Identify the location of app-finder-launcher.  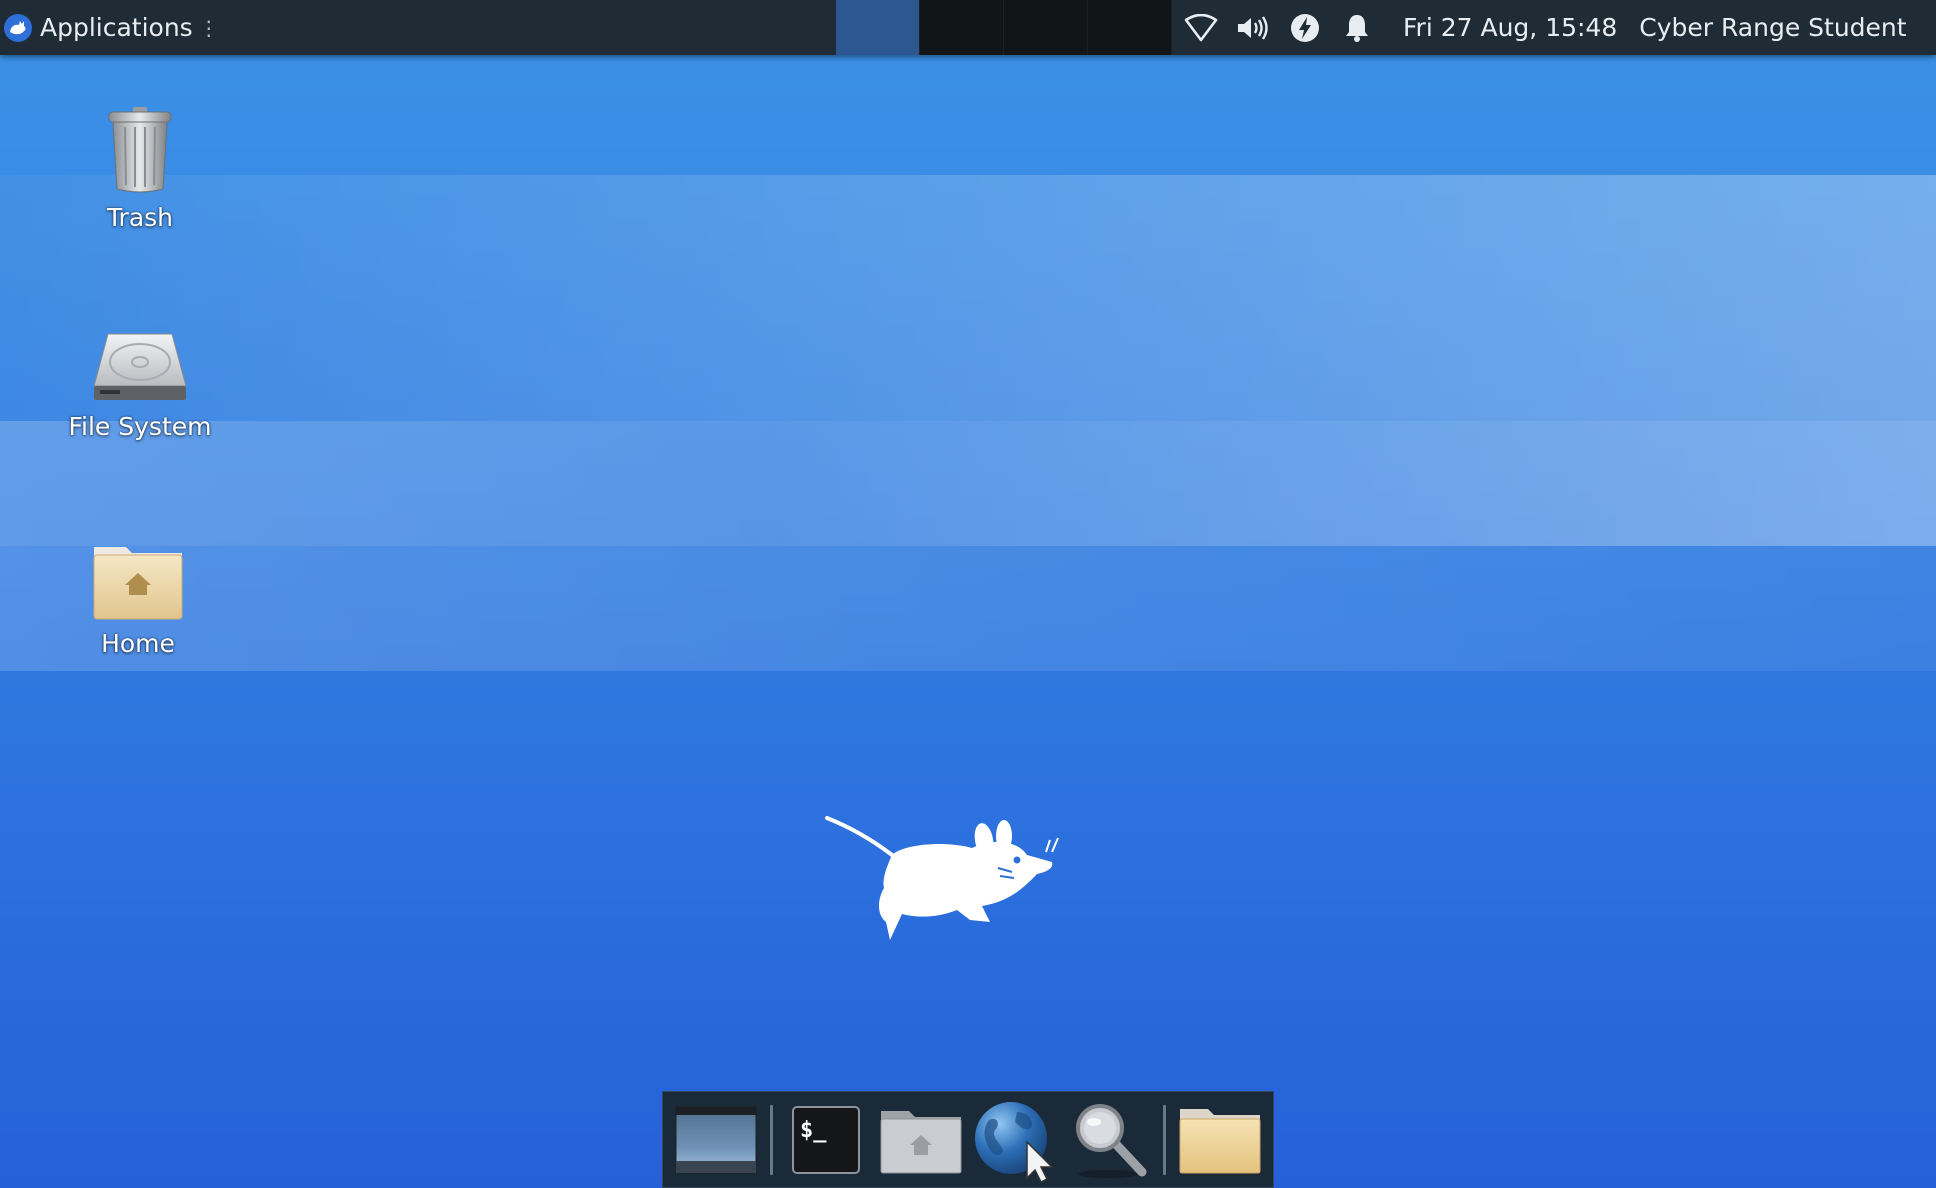
(1110, 1140).